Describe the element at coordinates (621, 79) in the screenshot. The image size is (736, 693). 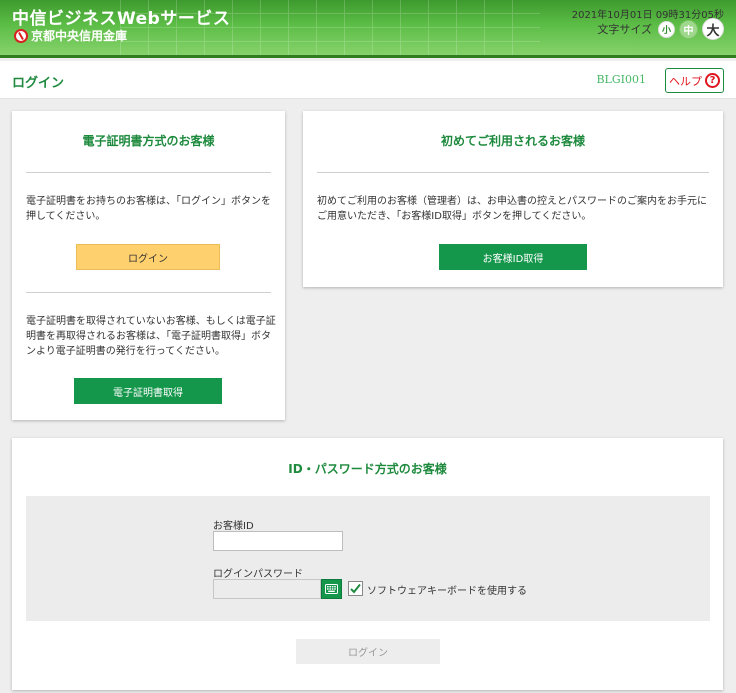
I see `screen-id: BLGI001` at that location.